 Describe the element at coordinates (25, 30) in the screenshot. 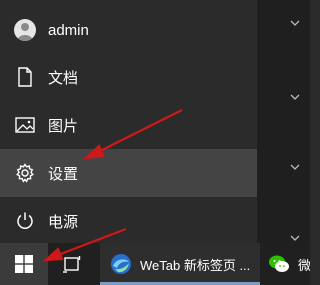

I see `user-avatar-icon` at that location.